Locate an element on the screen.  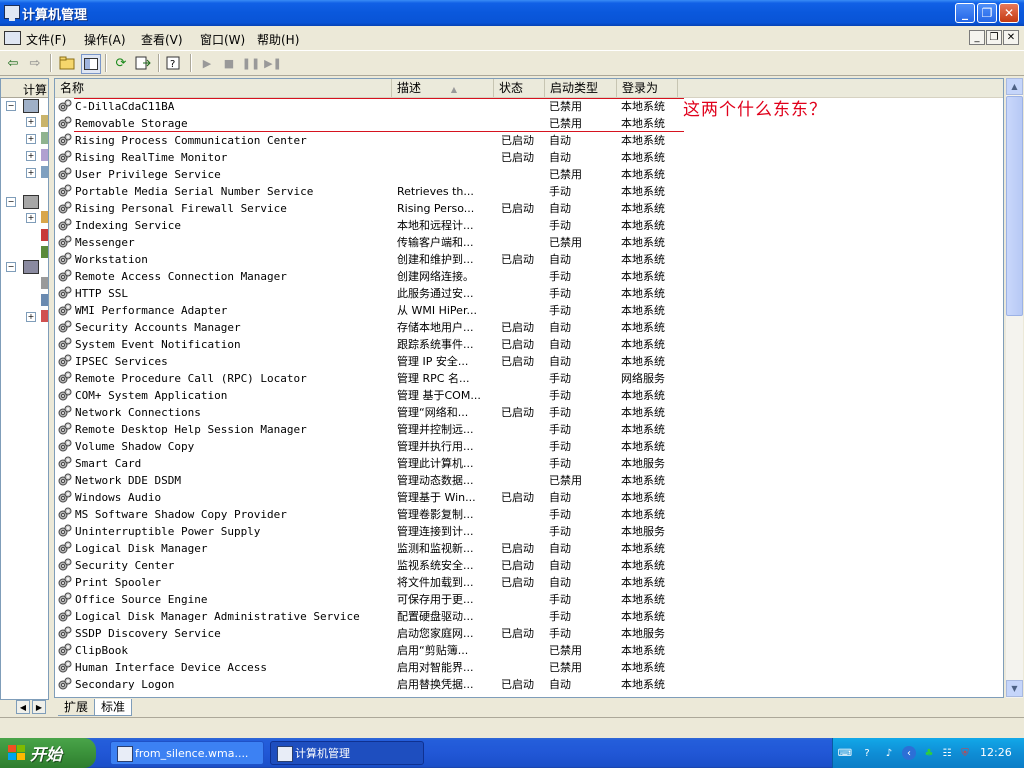
export-list-icon is located at coordinates (143, 63).